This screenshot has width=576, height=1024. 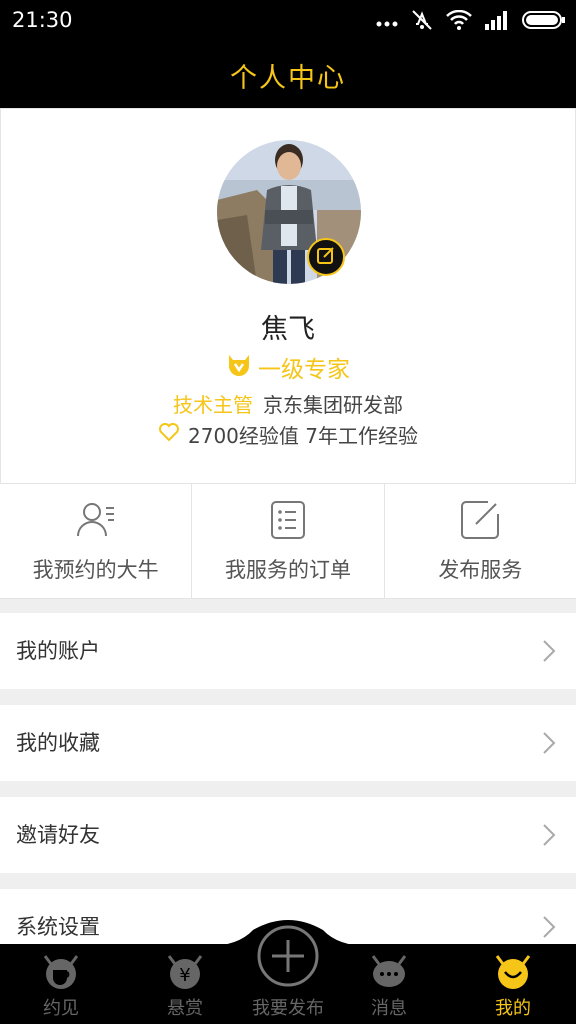 I want to click on order-list-icon, so click(x=288, y=520).